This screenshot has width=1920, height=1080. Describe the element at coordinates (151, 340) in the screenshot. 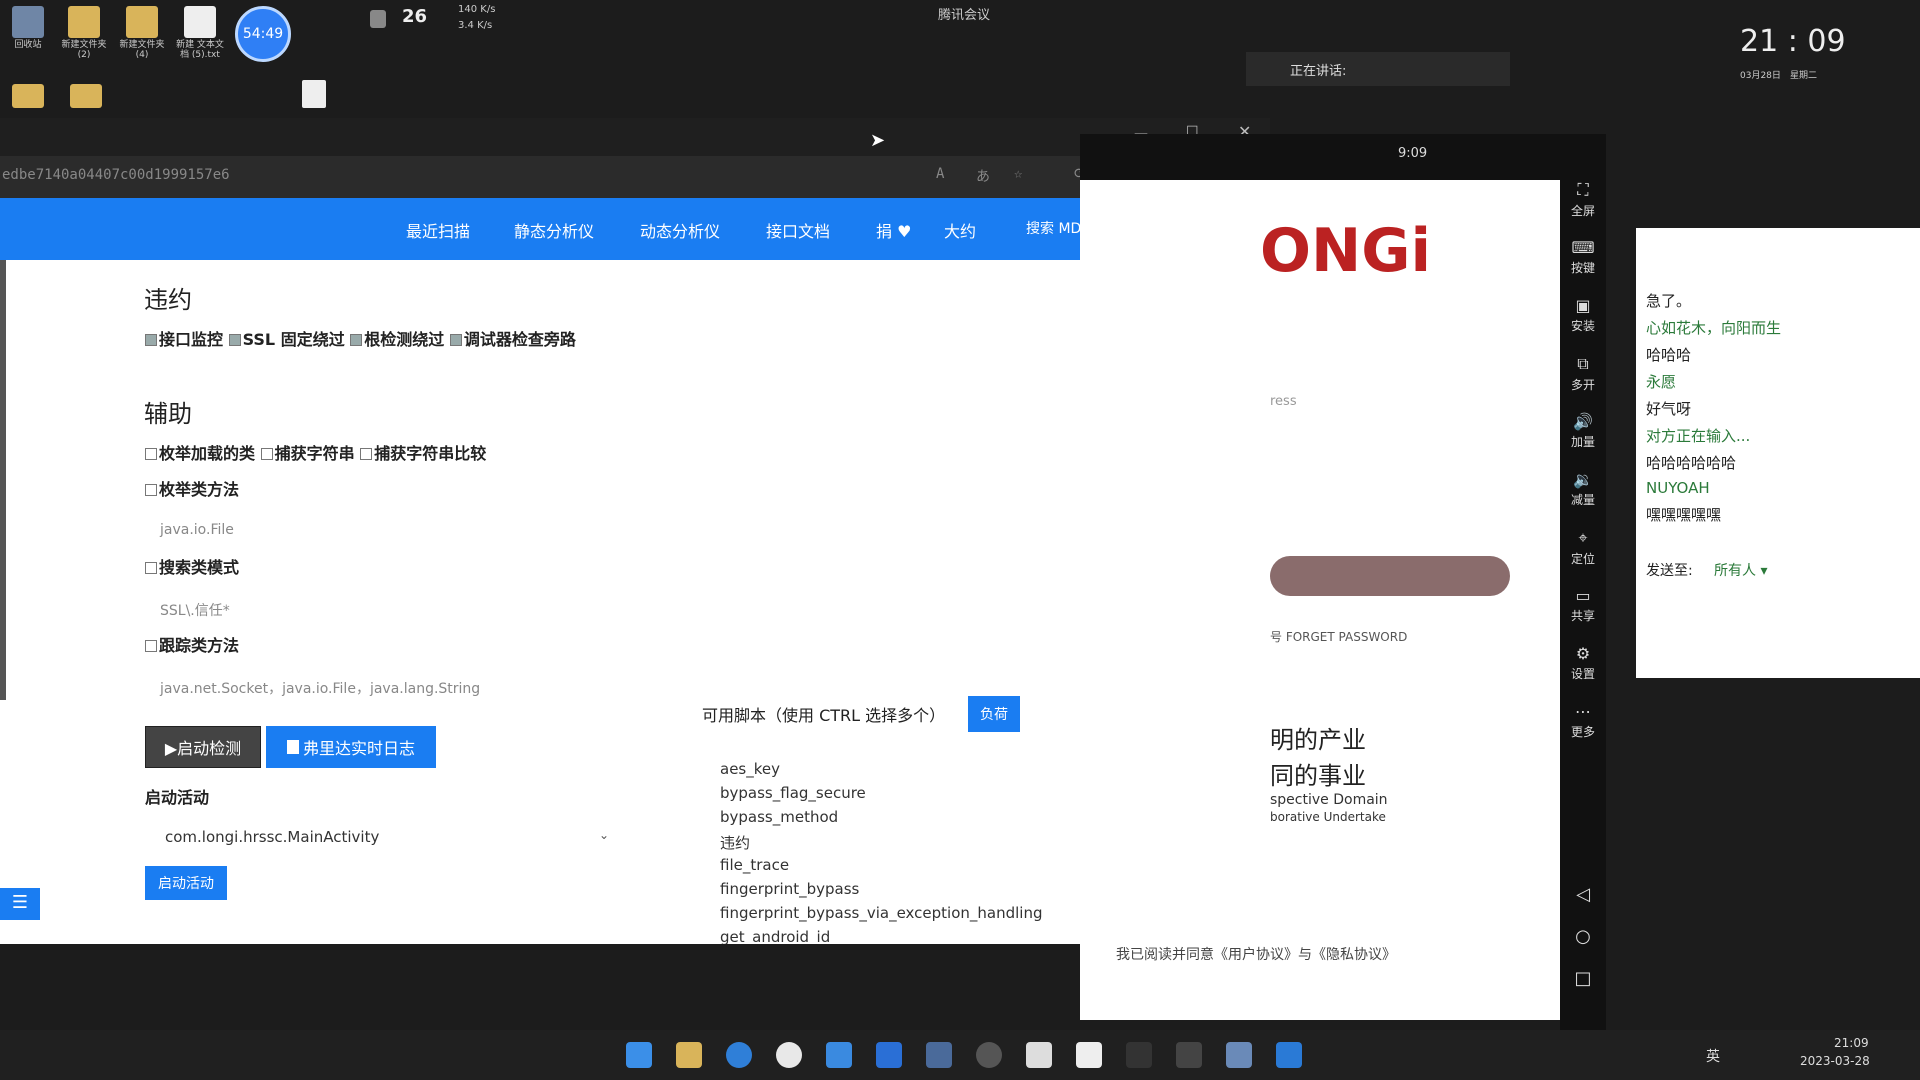

I see `checkbox-api-monitor` at that location.